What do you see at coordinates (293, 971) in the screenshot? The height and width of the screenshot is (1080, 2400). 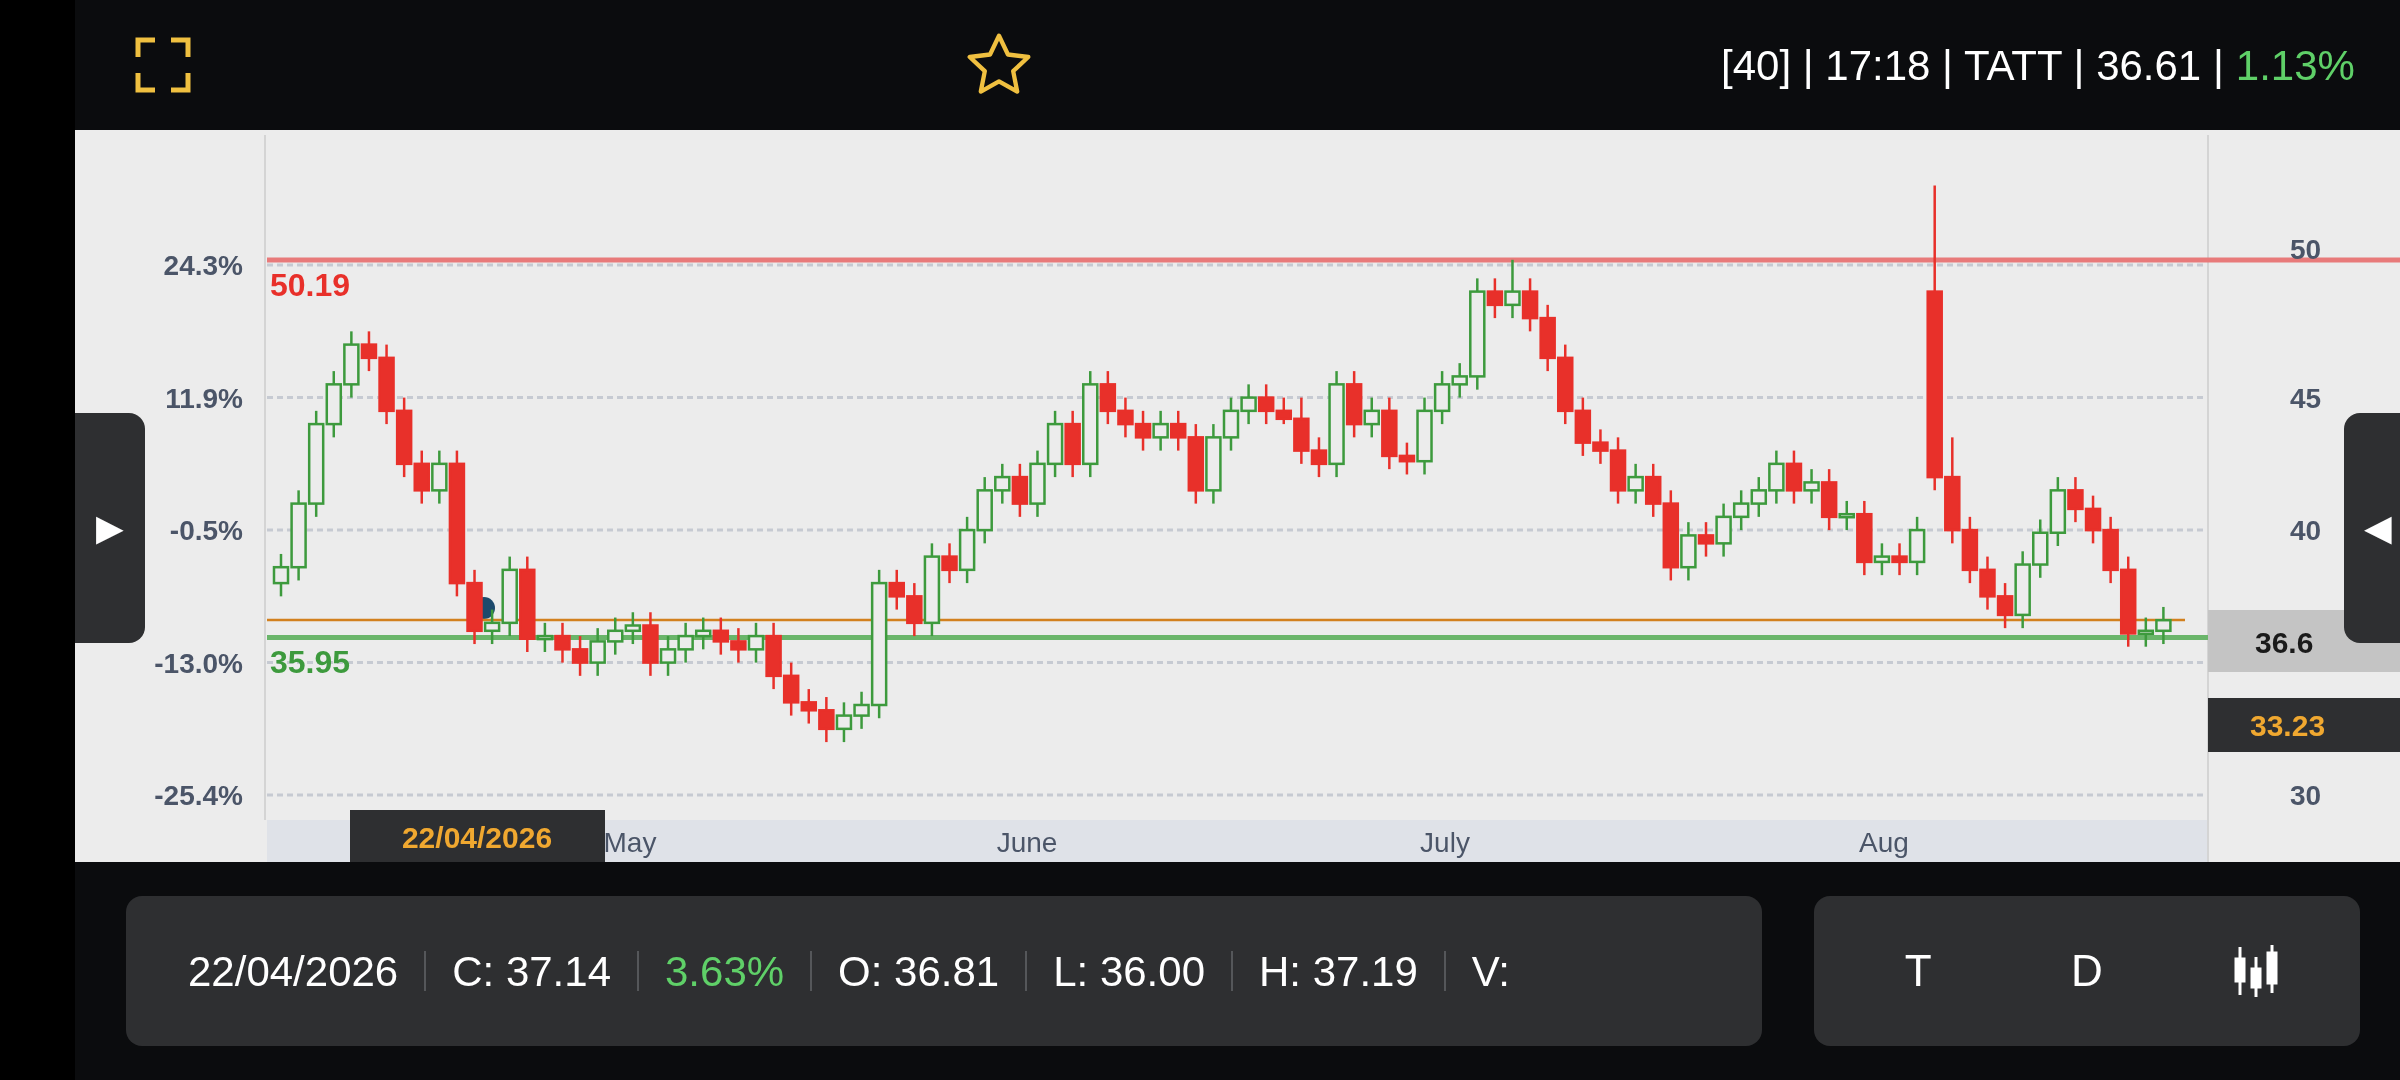 I see `info-value: 22/04/2026` at bounding box center [293, 971].